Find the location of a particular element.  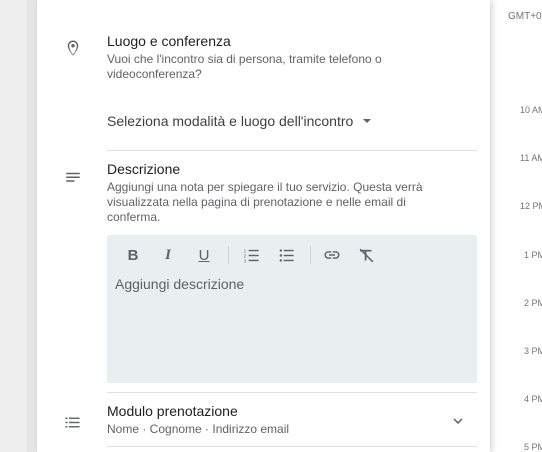

hour-label: 5 PM is located at coordinates (533, 447).